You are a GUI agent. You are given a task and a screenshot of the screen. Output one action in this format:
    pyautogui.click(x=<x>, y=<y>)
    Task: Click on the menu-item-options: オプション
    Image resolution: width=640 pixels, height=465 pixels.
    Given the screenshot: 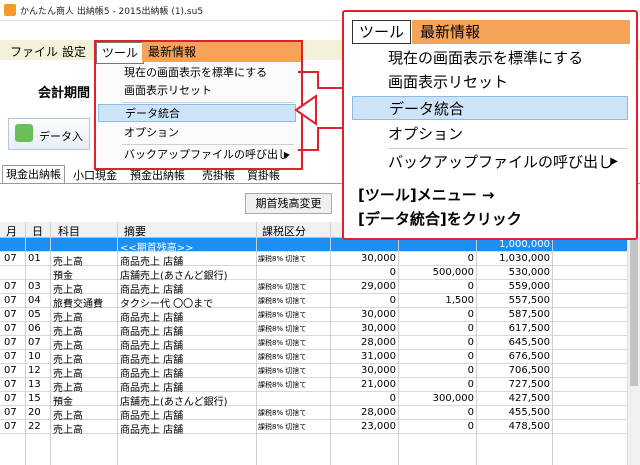 What is the action you would take?
    pyautogui.click(x=197, y=133)
    